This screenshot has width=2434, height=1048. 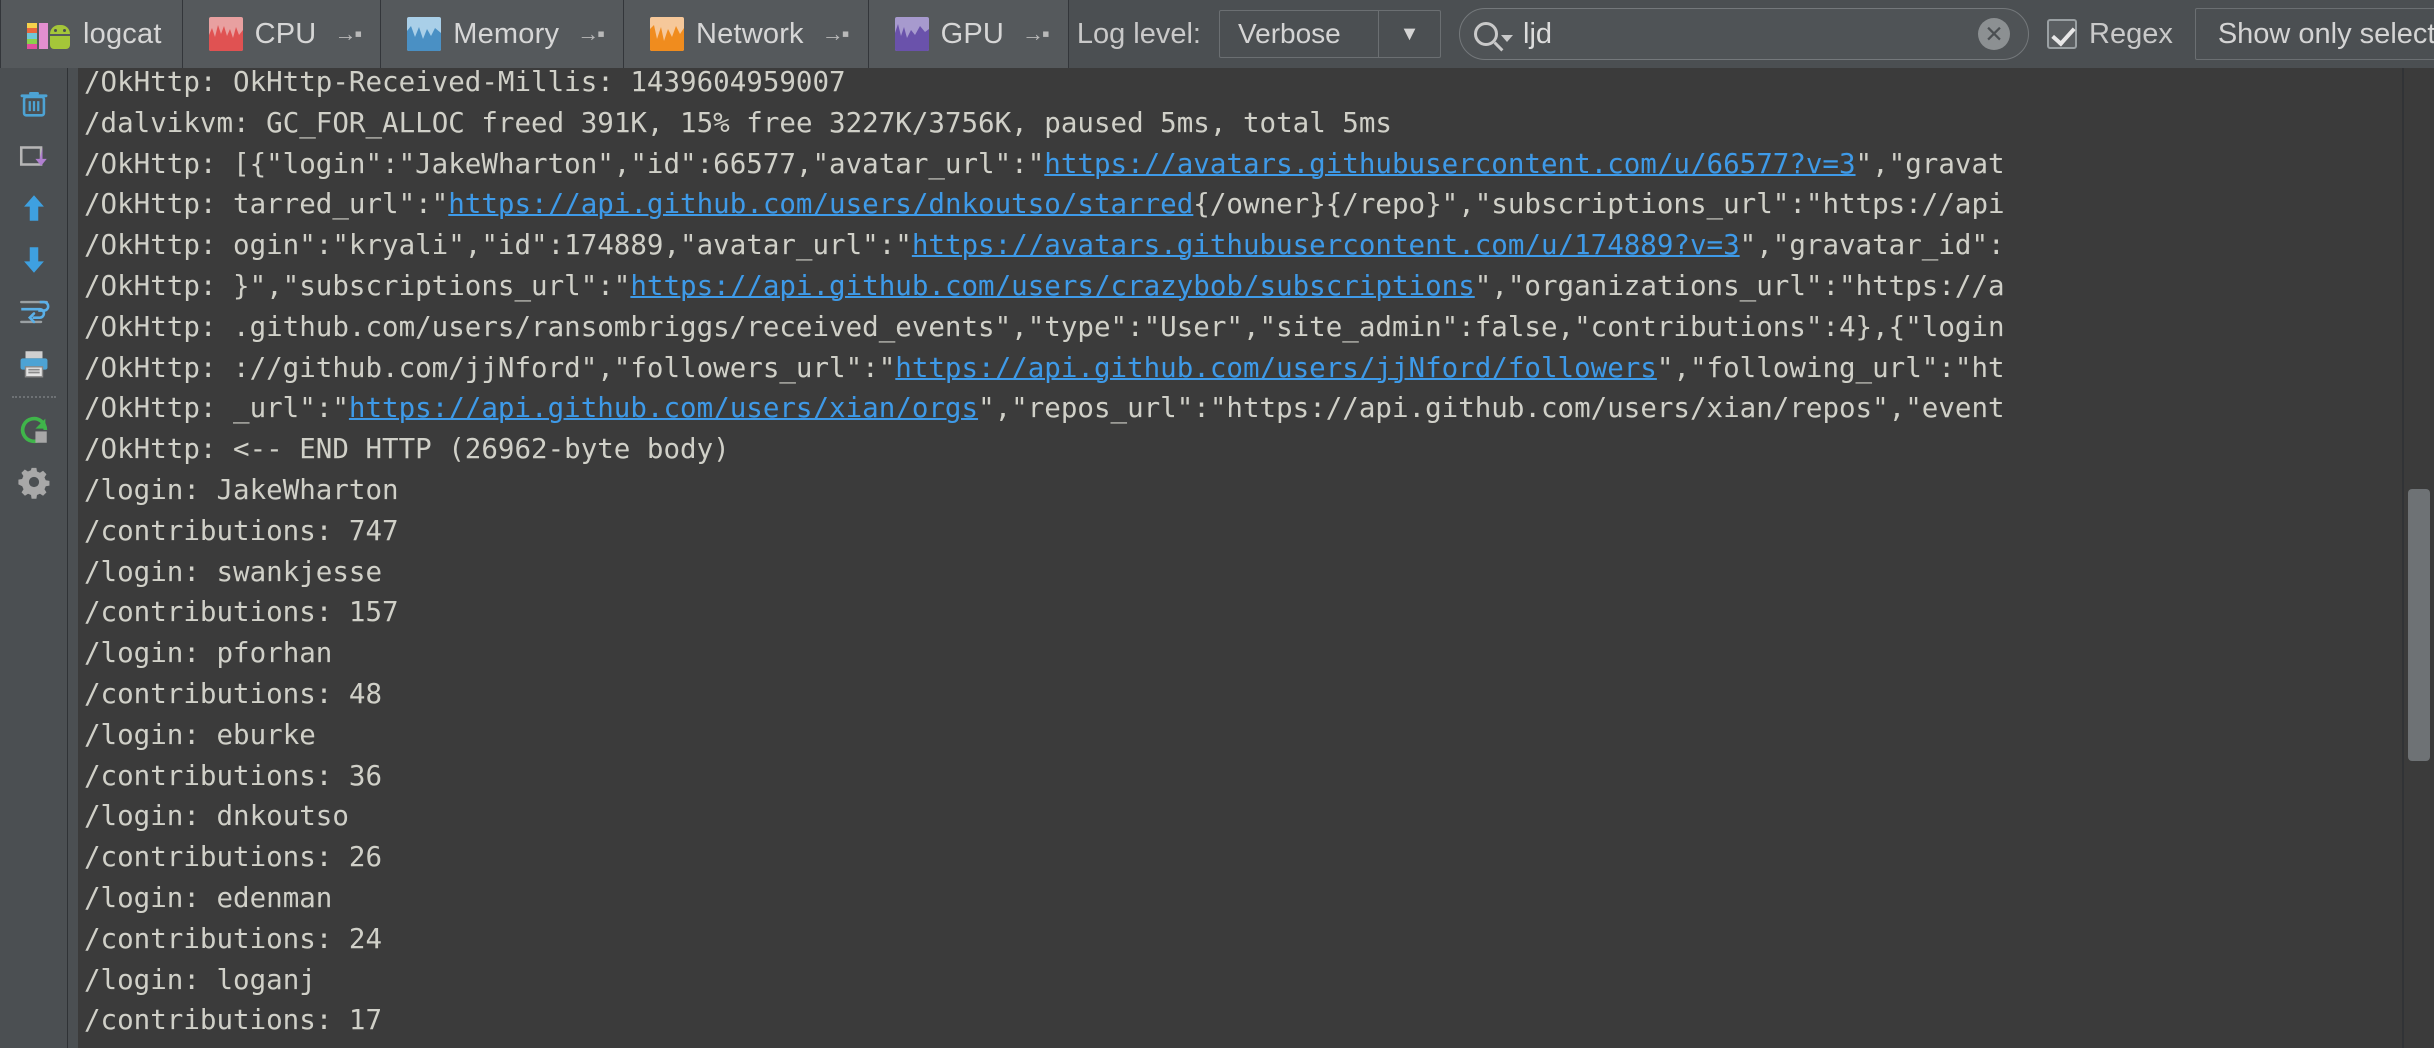 What do you see at coordinates (506, 33) in the screenshot?
I see `tab-label-memory: Memory` at bounding box center [506, 33].